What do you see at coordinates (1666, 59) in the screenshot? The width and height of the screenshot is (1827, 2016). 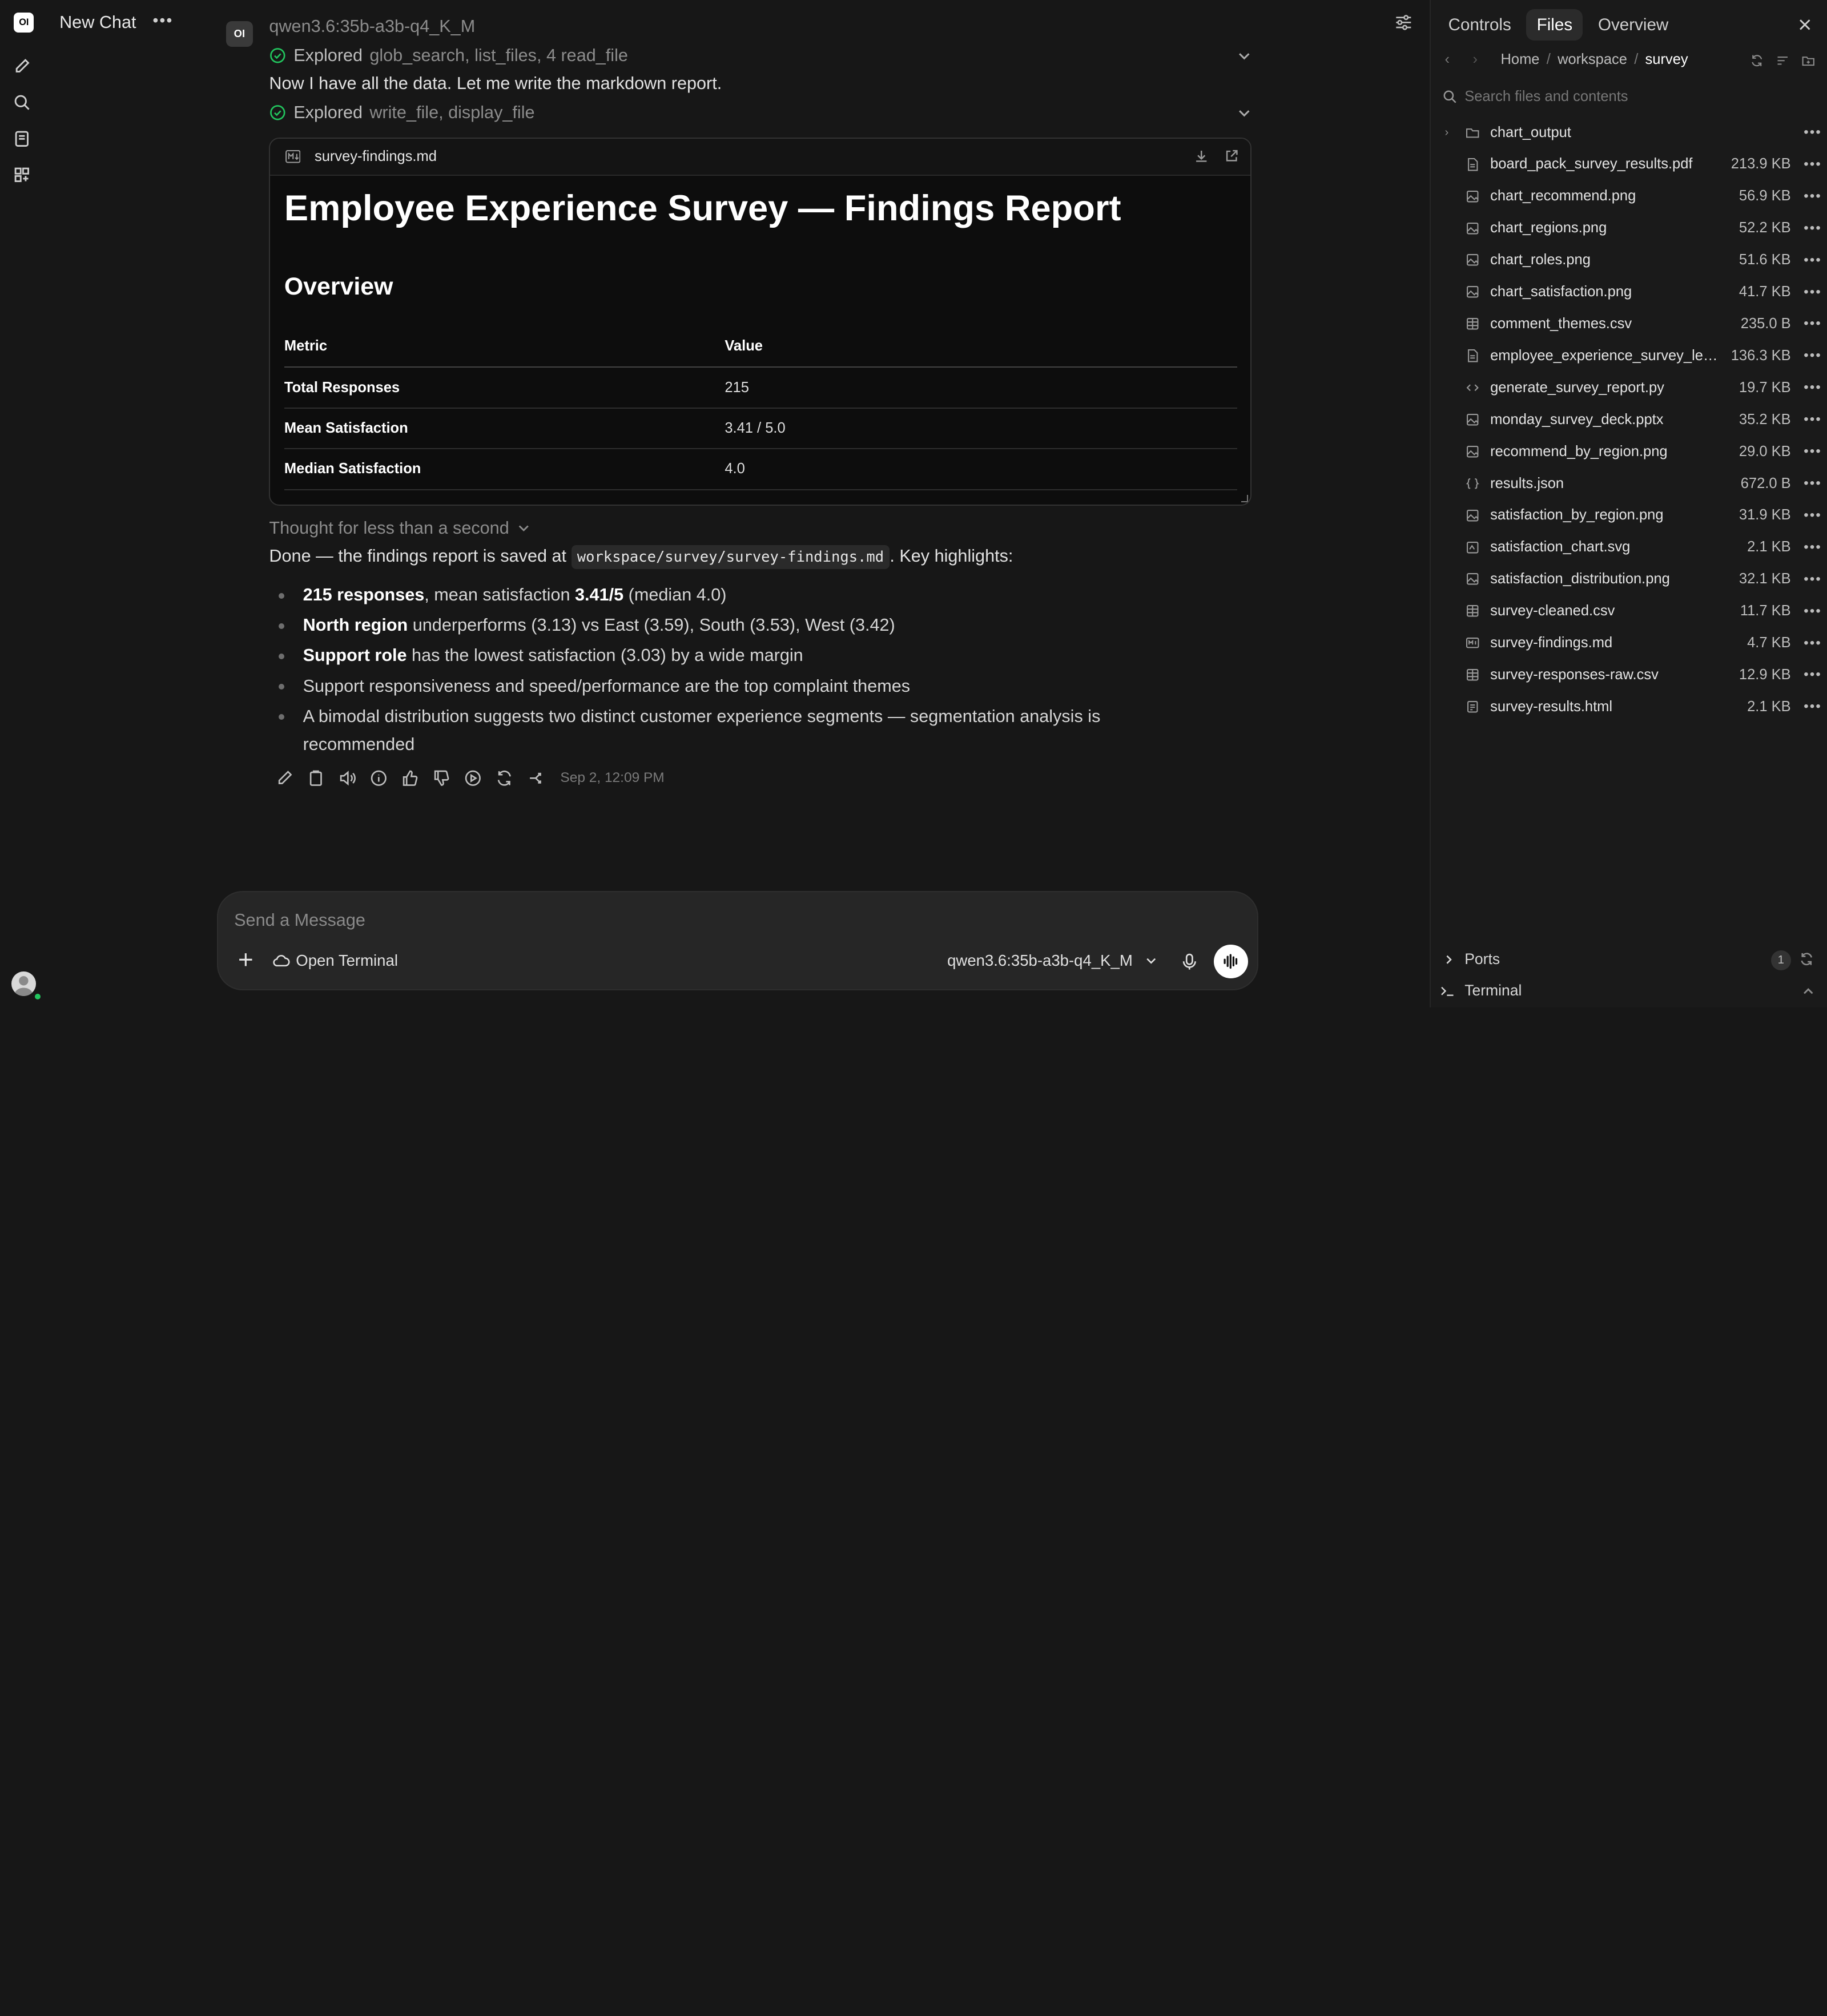 I see `breadcrumb-survey: survey` at bounding box center [1666, 59].